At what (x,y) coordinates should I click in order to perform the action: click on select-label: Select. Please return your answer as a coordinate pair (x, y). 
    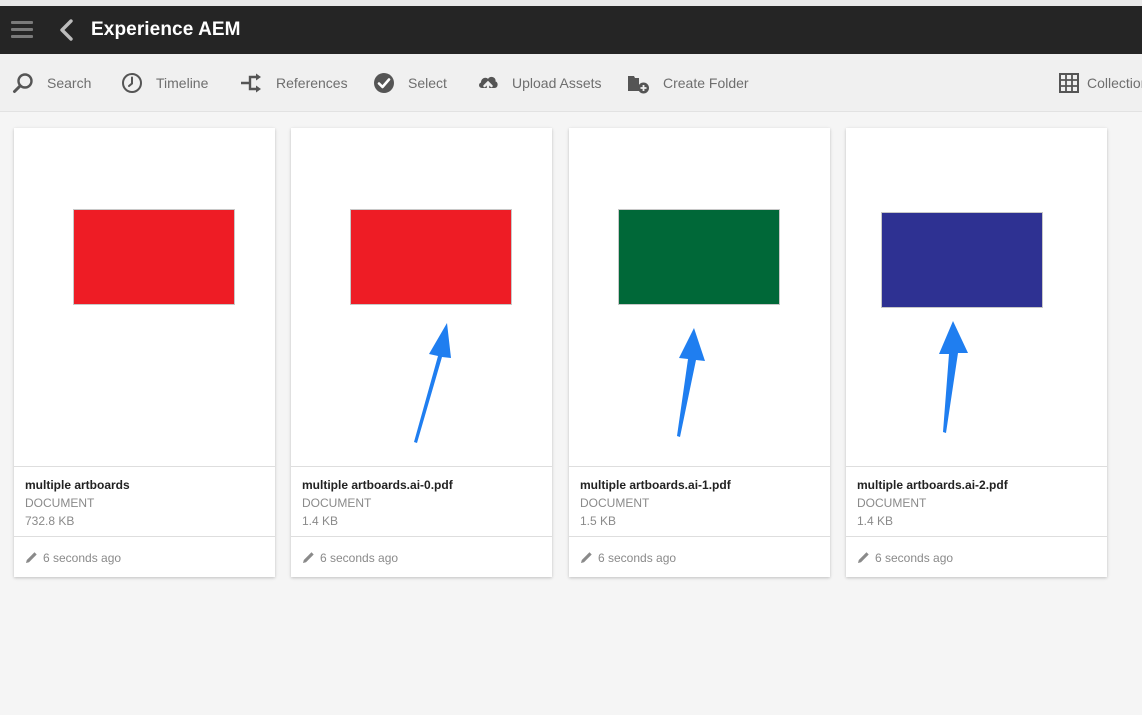
    Looking at the image, I should click on (427, 83).